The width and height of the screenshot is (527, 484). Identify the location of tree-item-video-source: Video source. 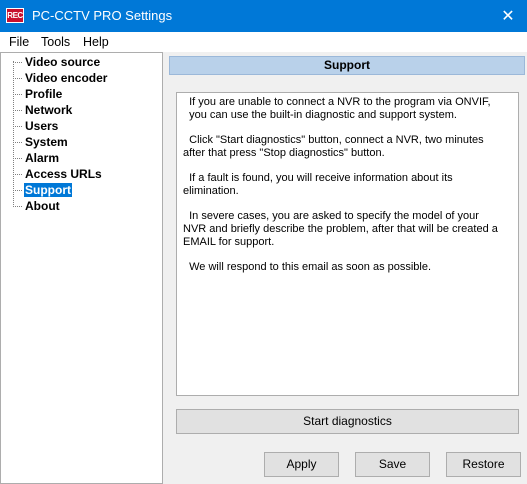
(57, 62).